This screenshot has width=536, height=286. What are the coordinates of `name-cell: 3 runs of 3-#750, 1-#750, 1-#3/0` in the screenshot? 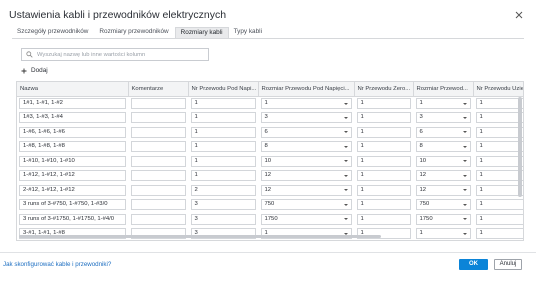 It's located at (72, 205).